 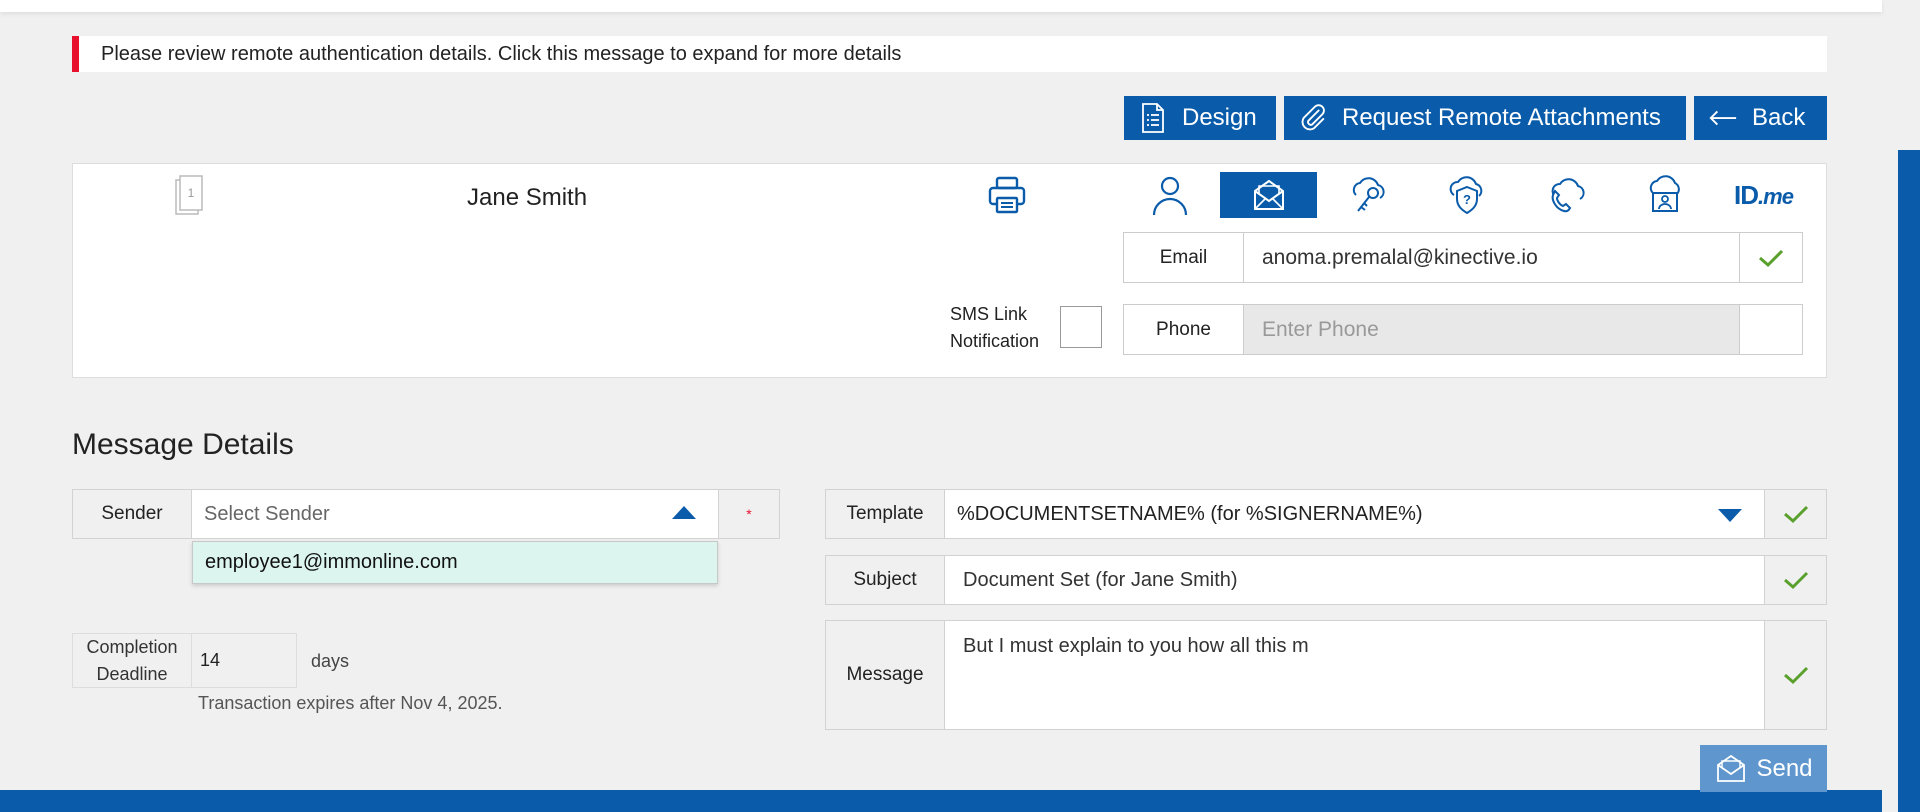 I want to click on shield-question-icon: ?, so click(x=1465, y=195).